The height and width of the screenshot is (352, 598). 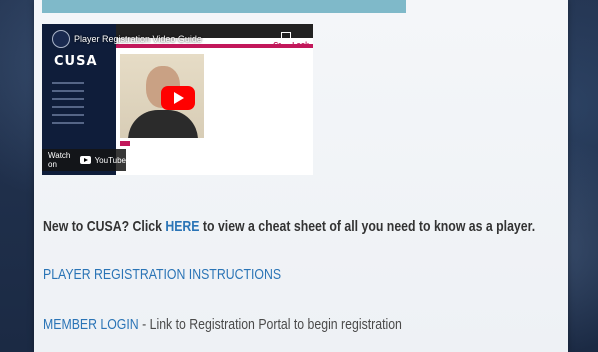 What do you see at coordinates (61, 39) in the screenshot?
I see `channel-avatar-icon` at bounding box center [61, 39].